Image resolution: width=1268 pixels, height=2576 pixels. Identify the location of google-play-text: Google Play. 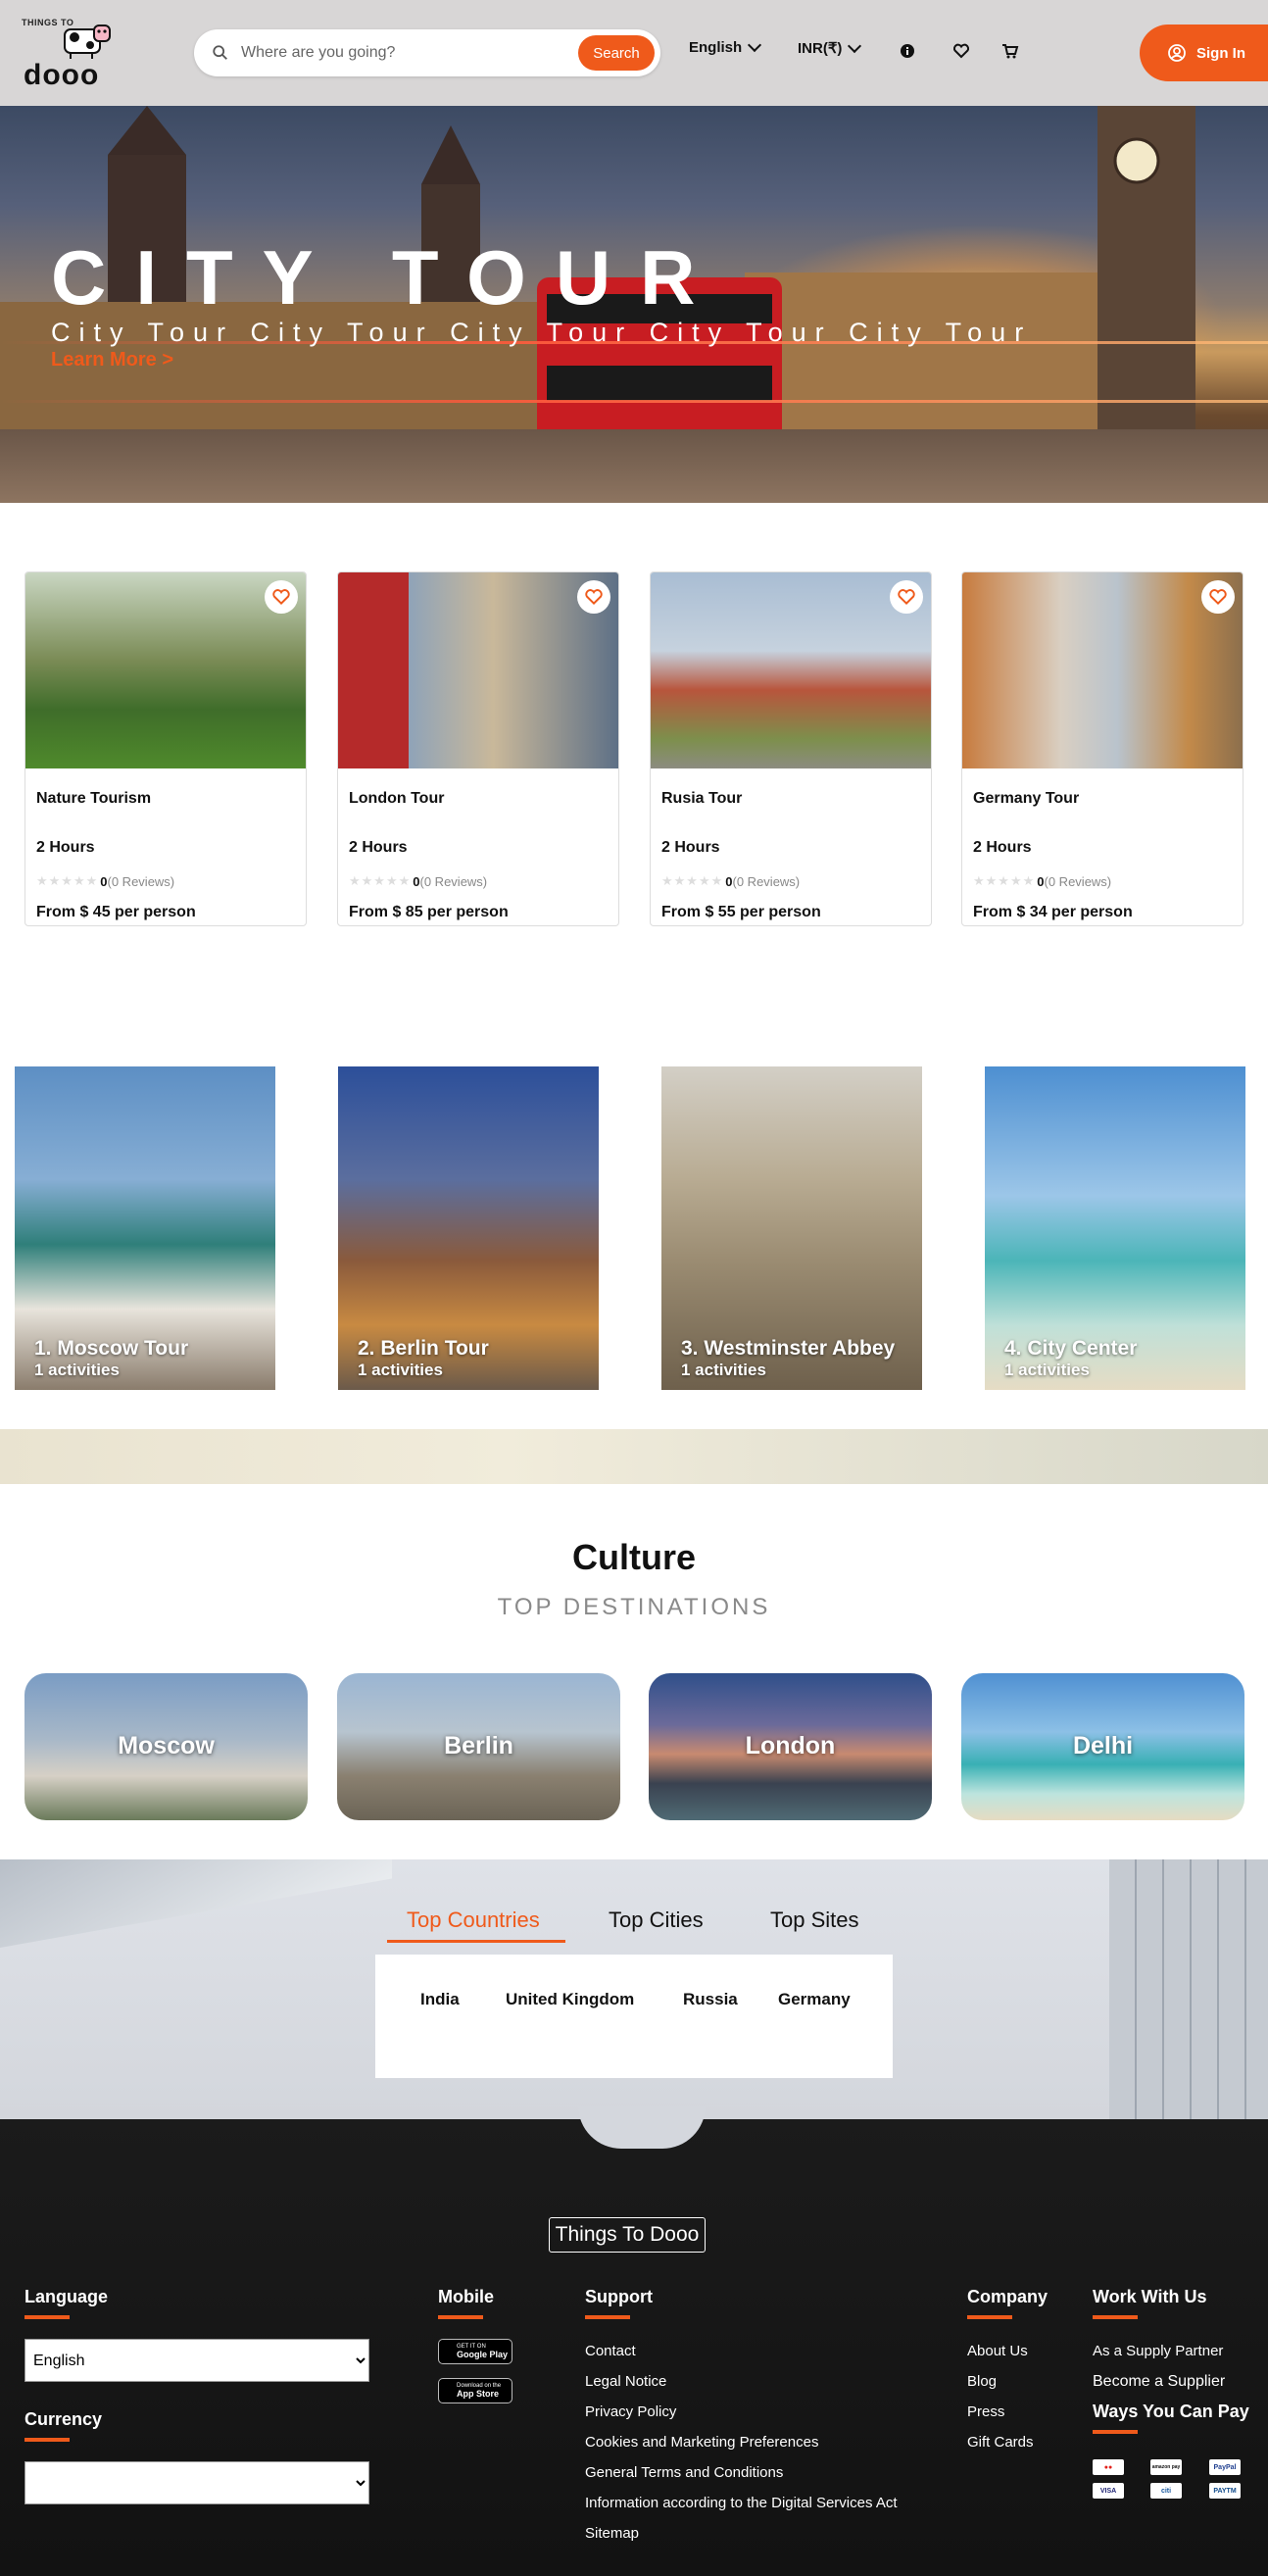
(483, 2354).